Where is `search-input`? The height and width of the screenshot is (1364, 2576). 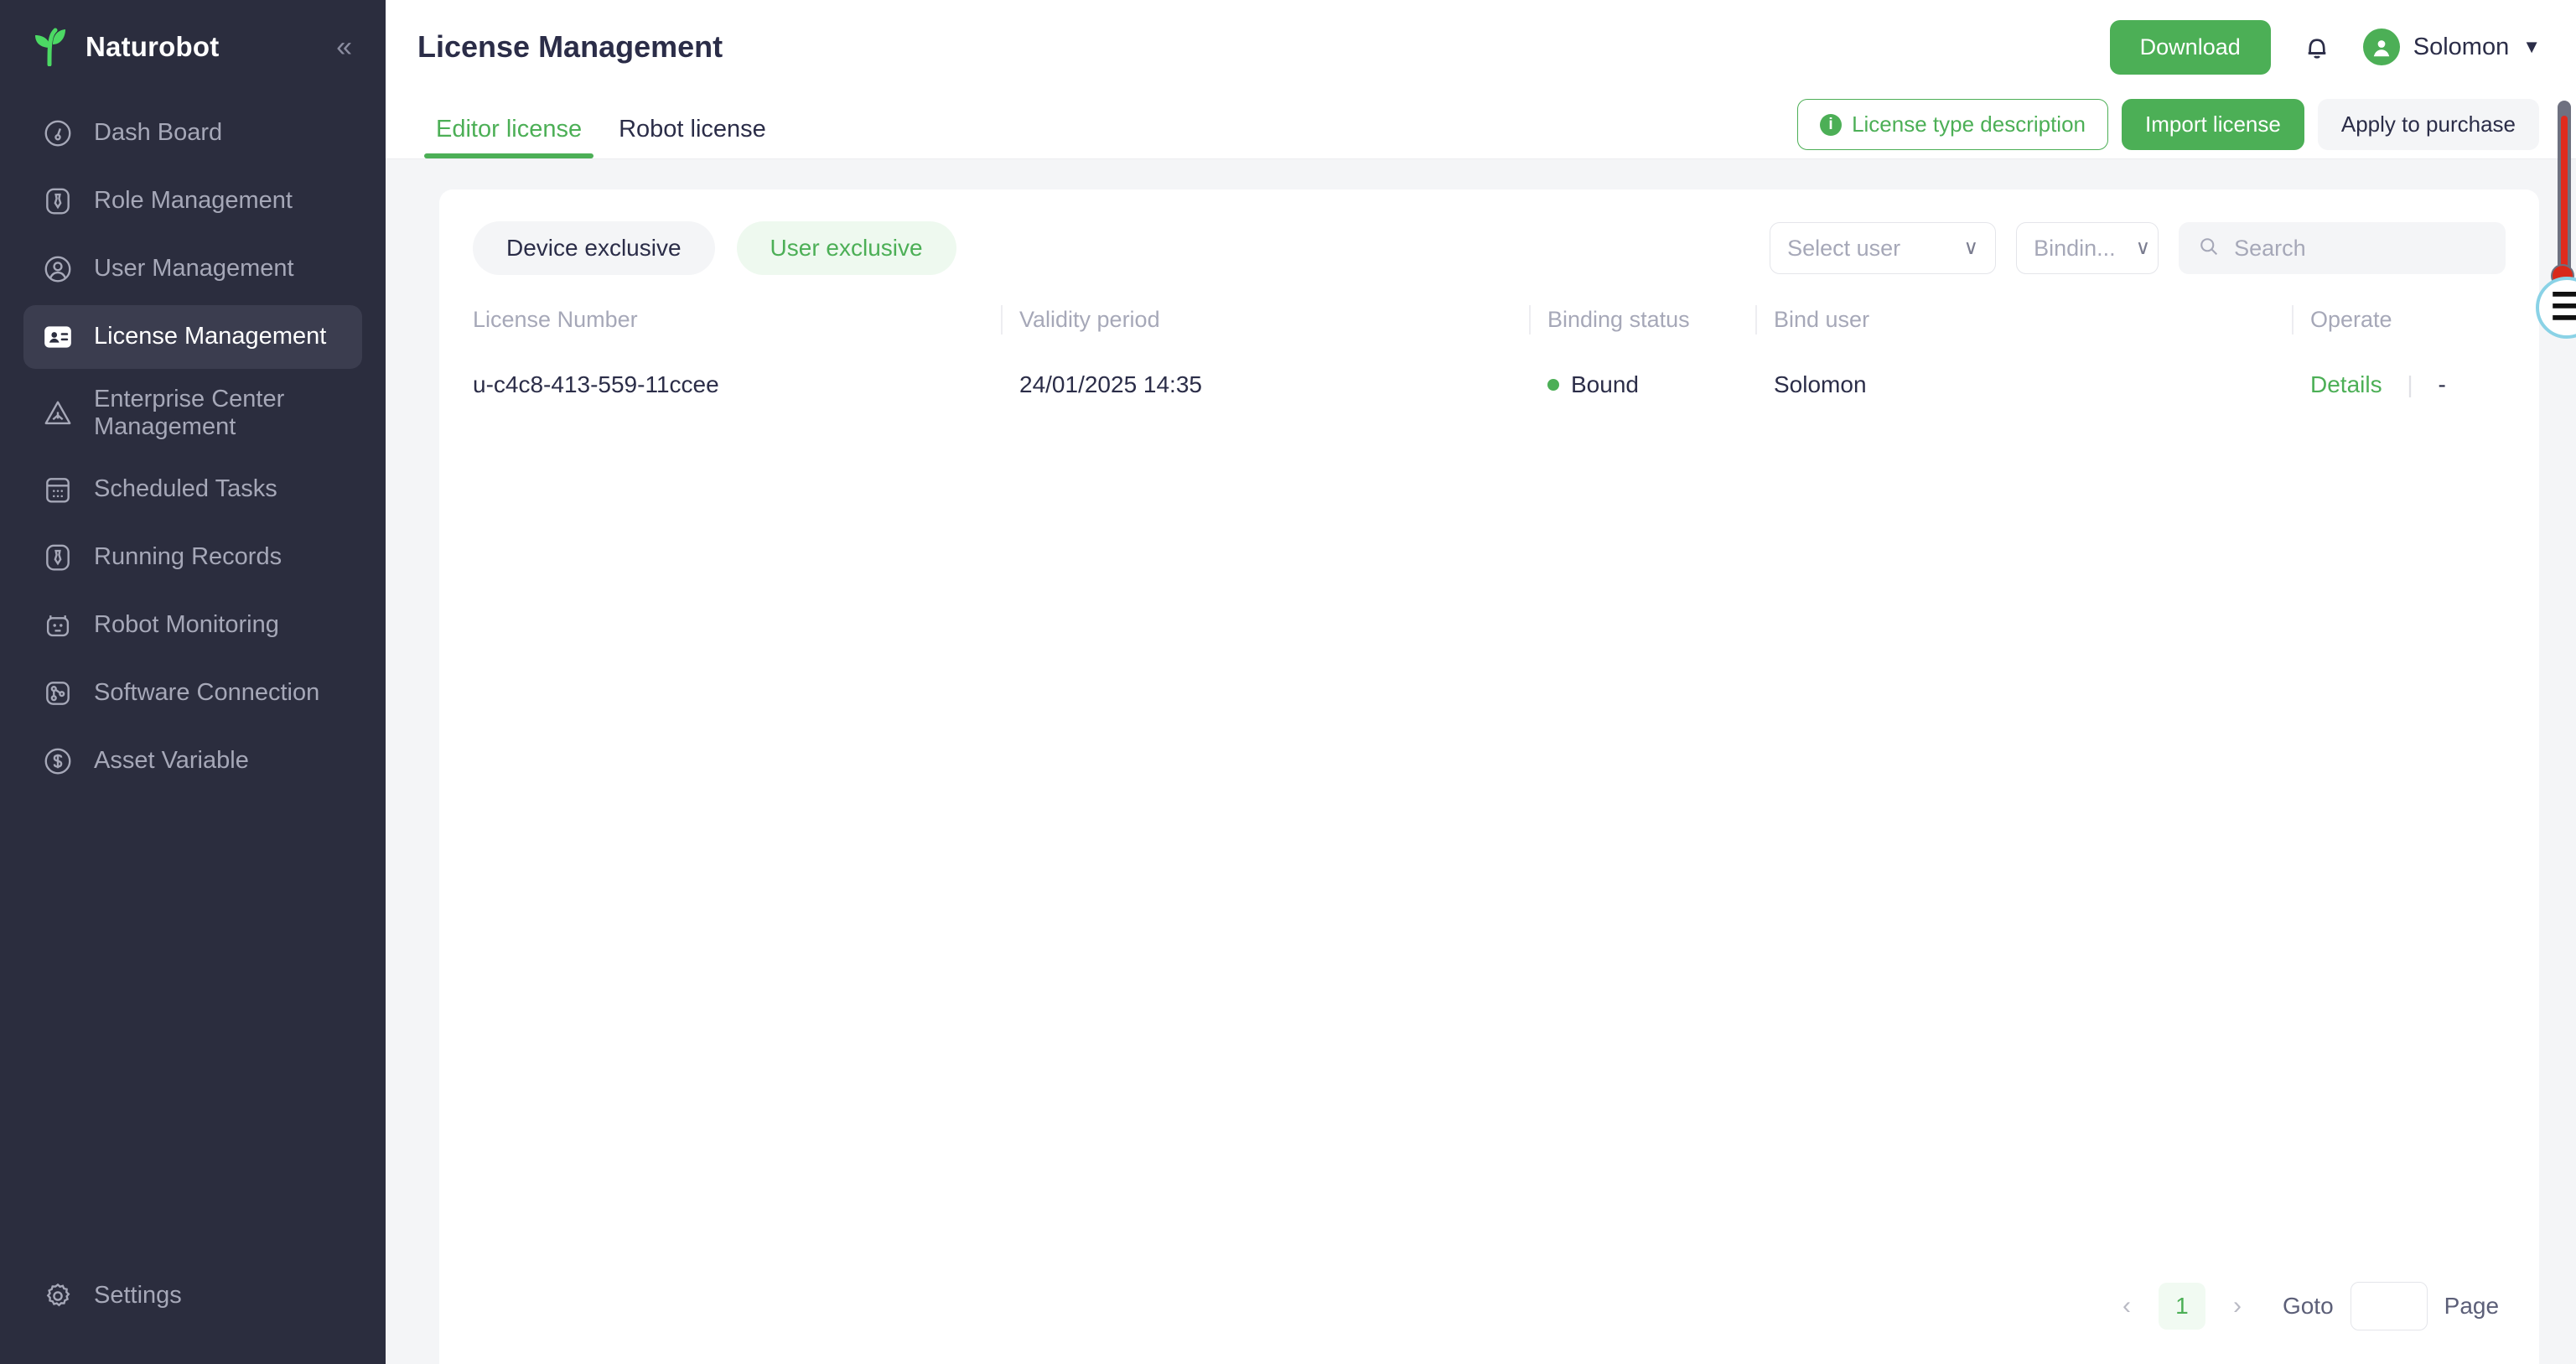
search-input is located at coordinates (2361, 249).